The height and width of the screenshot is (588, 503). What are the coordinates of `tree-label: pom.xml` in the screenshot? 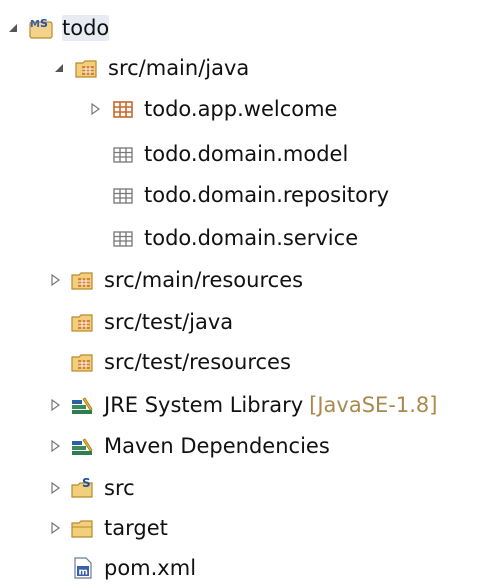 It's located at (150, 568).